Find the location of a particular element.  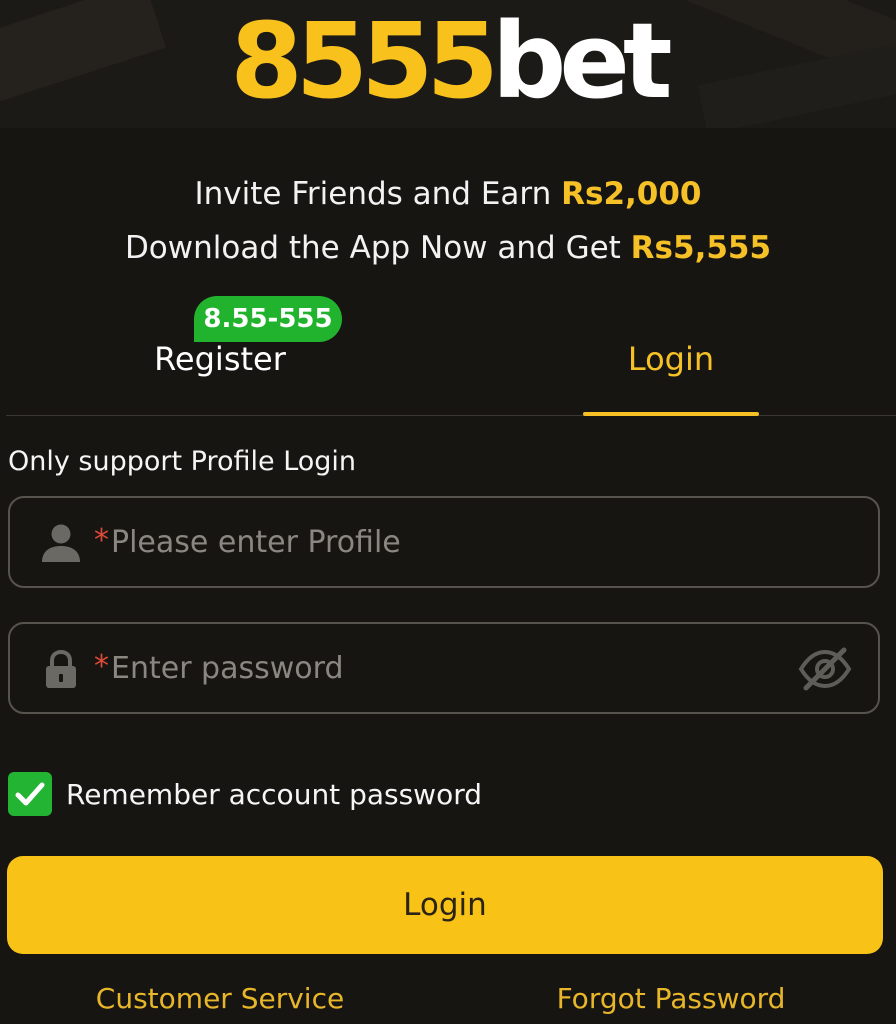

login-support-note: Only support Profile Login is located at coordinates (182, 461).